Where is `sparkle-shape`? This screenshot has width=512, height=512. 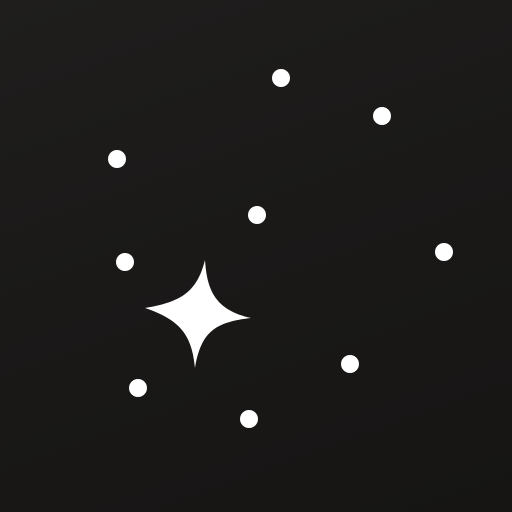 sparkle-shape is located at coordinates (198, 314).